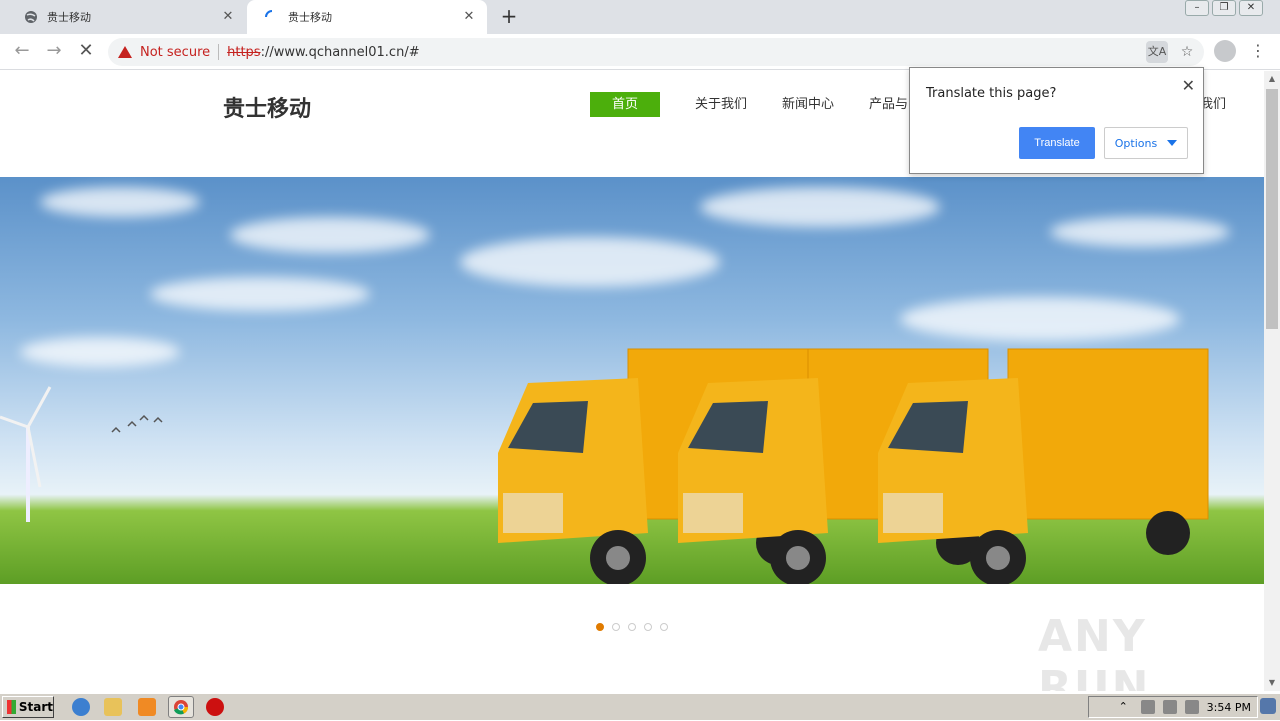  I want to click on options-button: Options, so click(1146, 143).